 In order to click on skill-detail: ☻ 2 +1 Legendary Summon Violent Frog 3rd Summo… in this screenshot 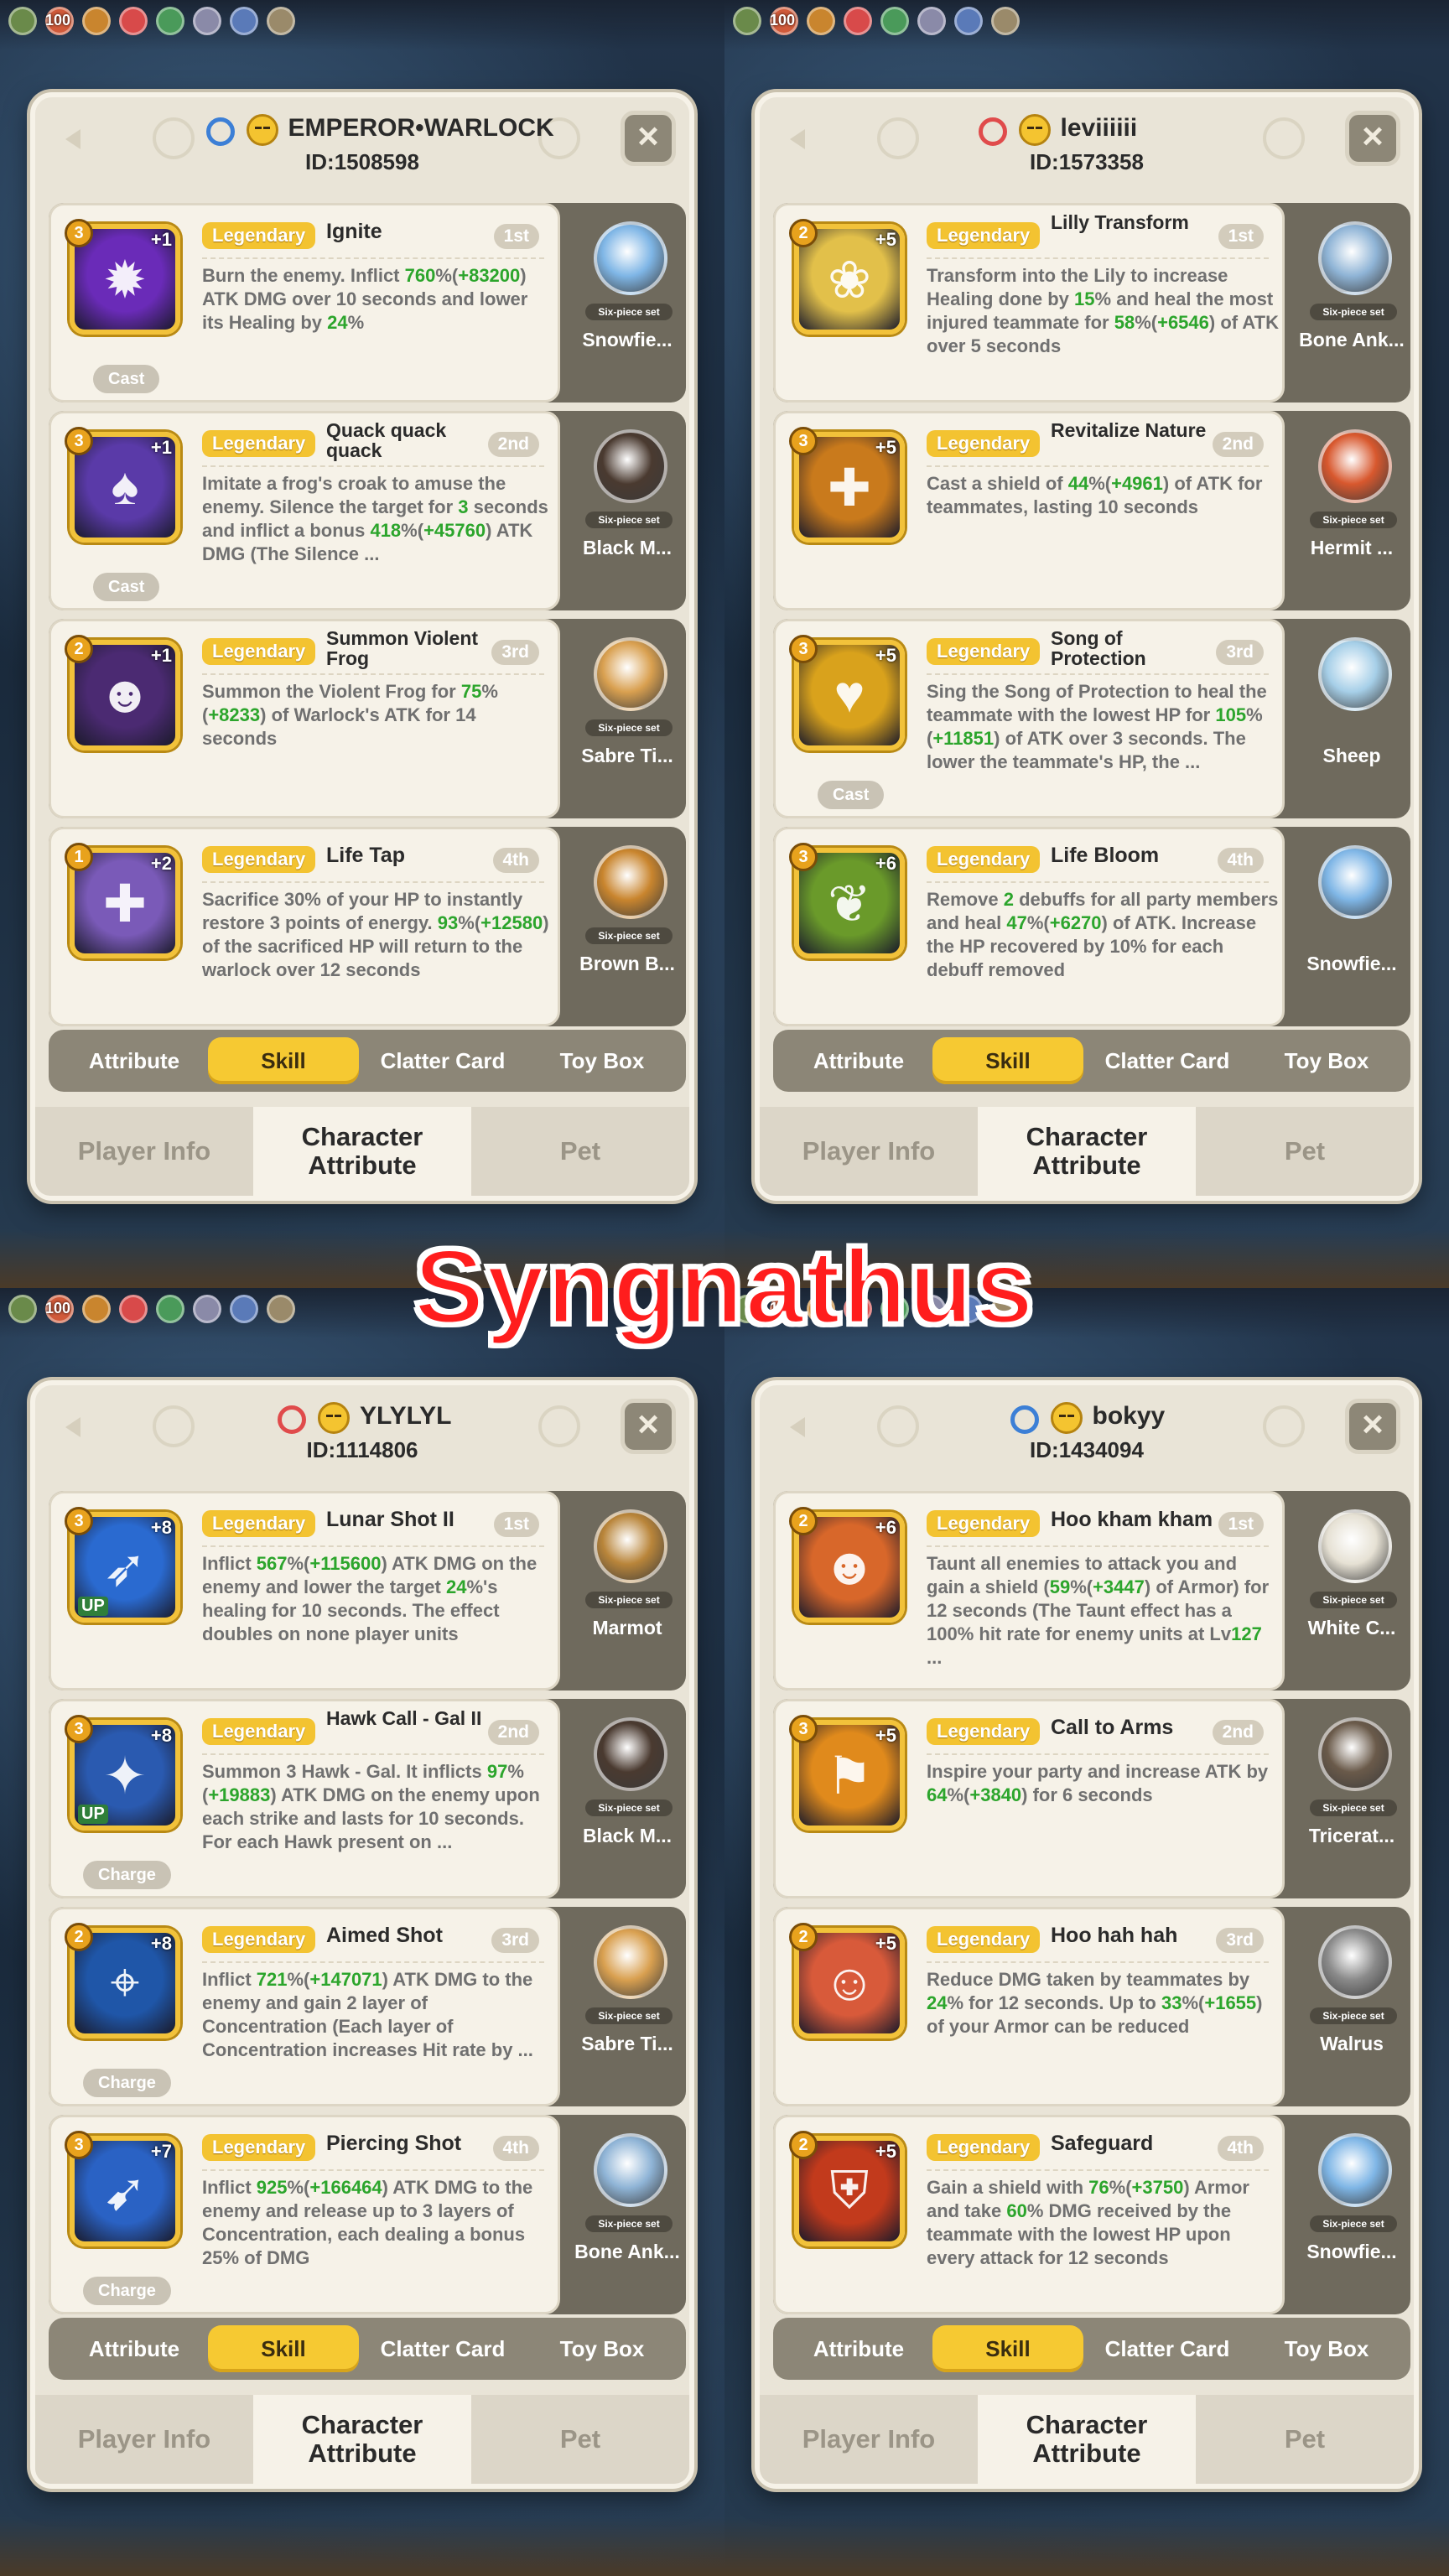, I will do `click(304, 718)`.